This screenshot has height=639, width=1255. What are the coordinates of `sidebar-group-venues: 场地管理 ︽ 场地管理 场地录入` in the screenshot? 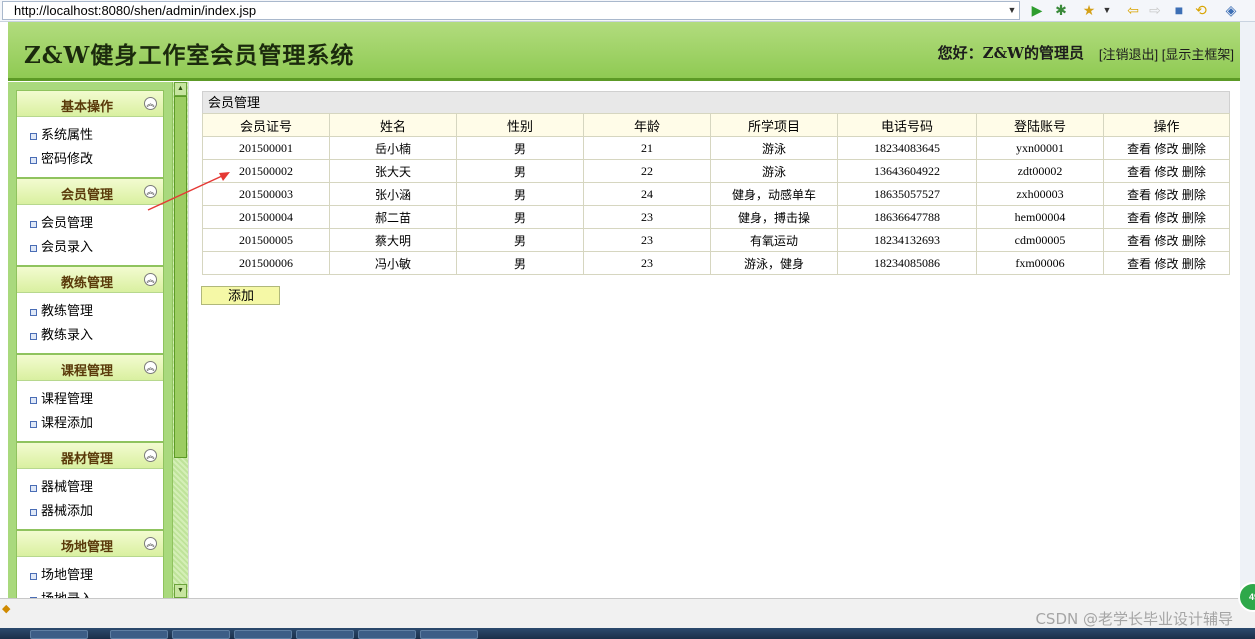 It's located at (90, 564).